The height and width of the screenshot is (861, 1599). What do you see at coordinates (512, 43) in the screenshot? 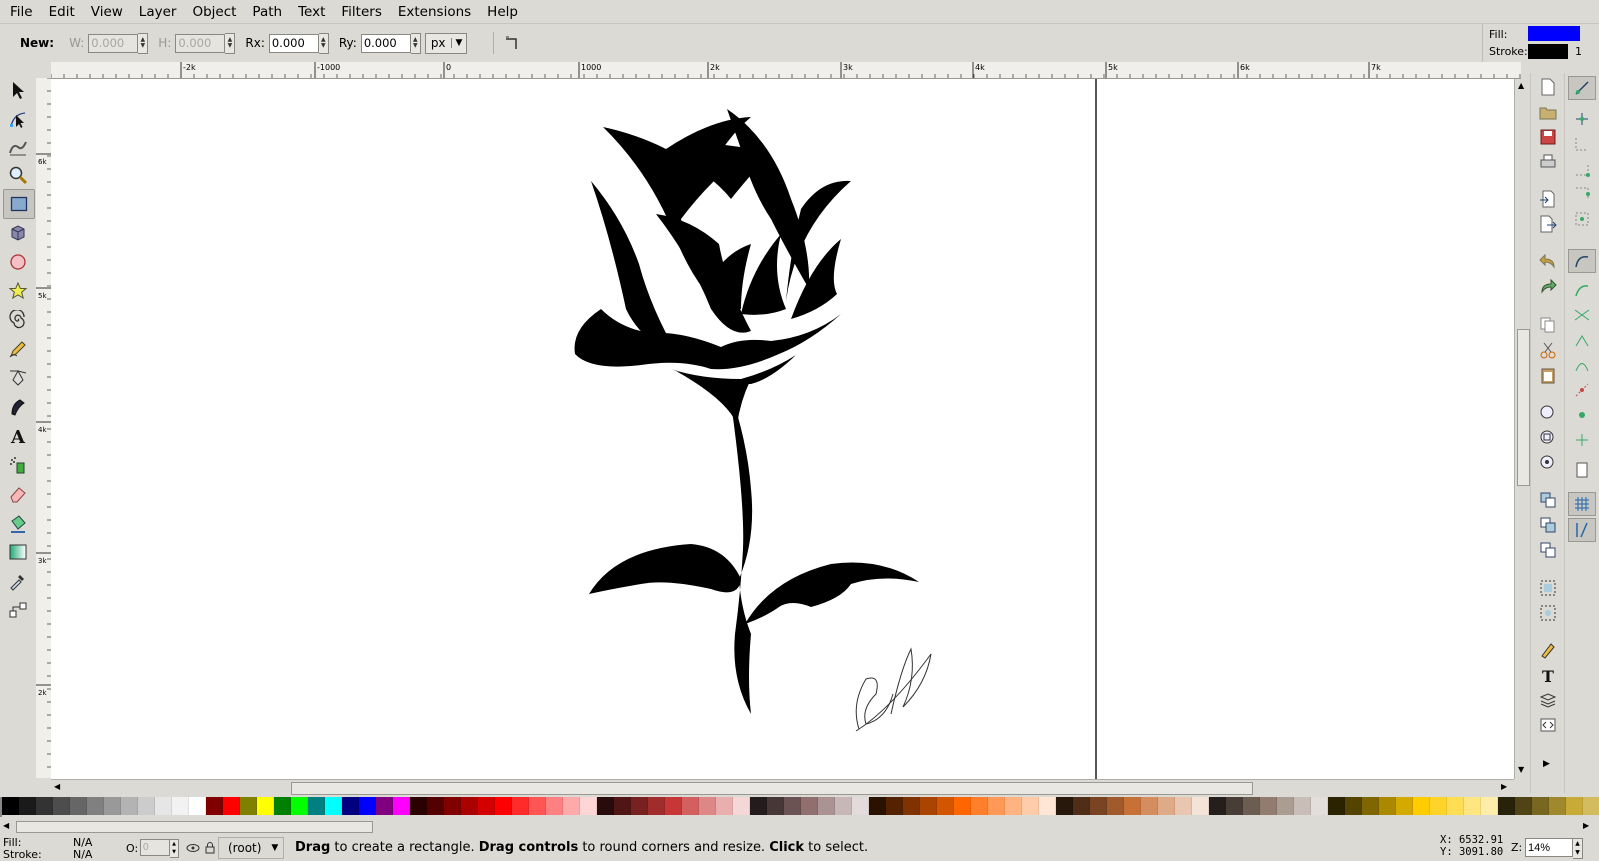
I see `reset-corners-icon` at bounding box center [512, 43].